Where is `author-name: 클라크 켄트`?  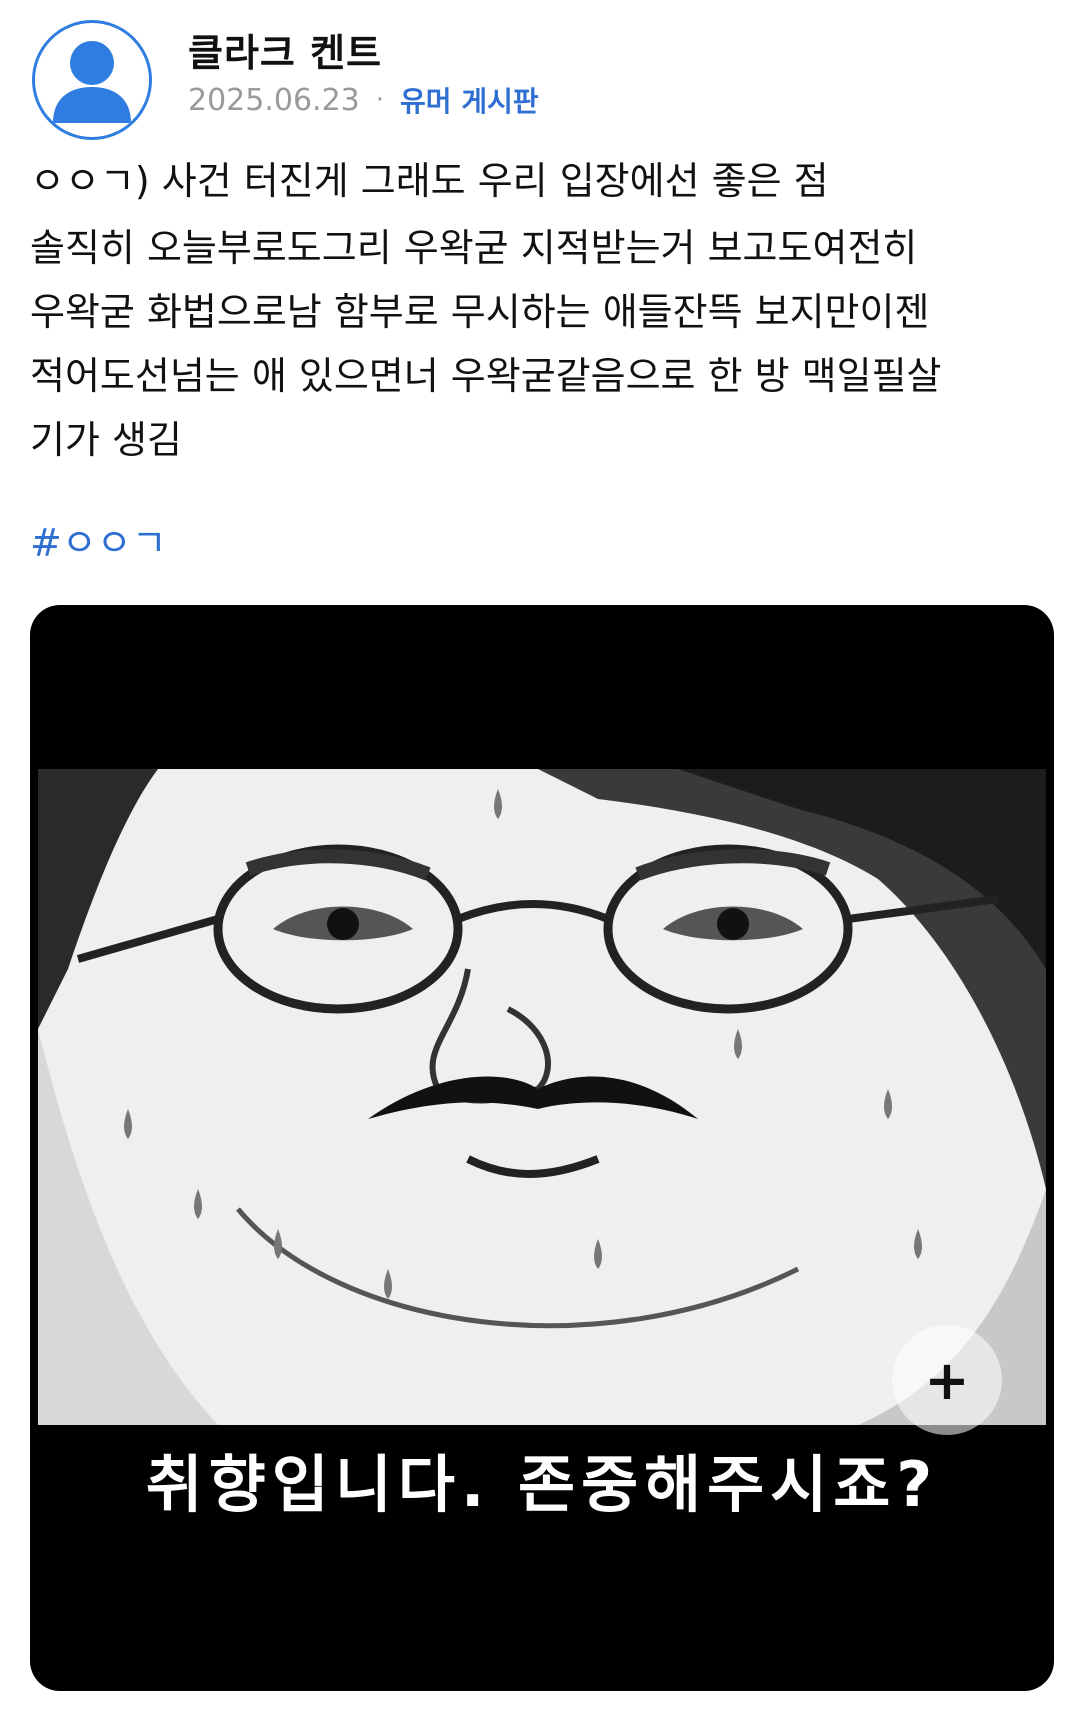
author-name: 클라크 켄트 is located at coordinates (285, 49).